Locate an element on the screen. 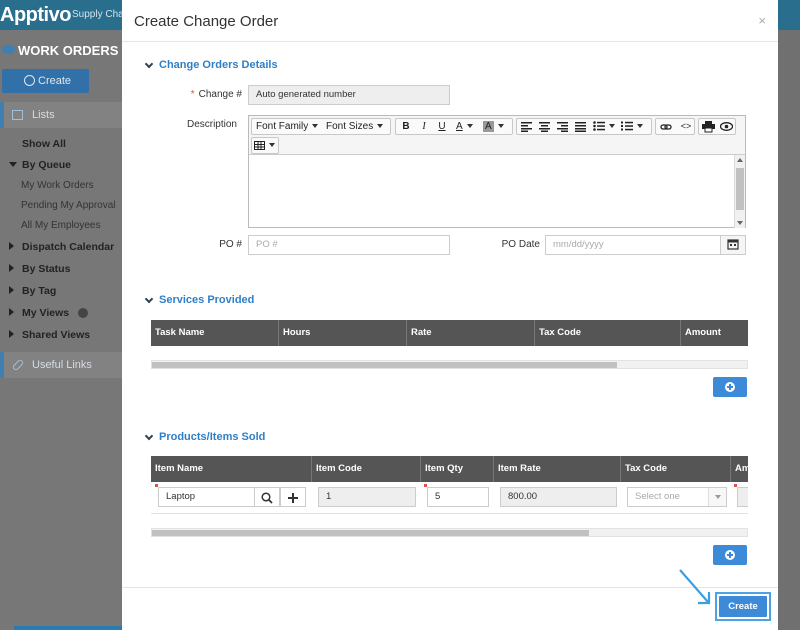 The width and height of the screenshot is (800, 630). create-button: Create is located at coordinates (743, 606).